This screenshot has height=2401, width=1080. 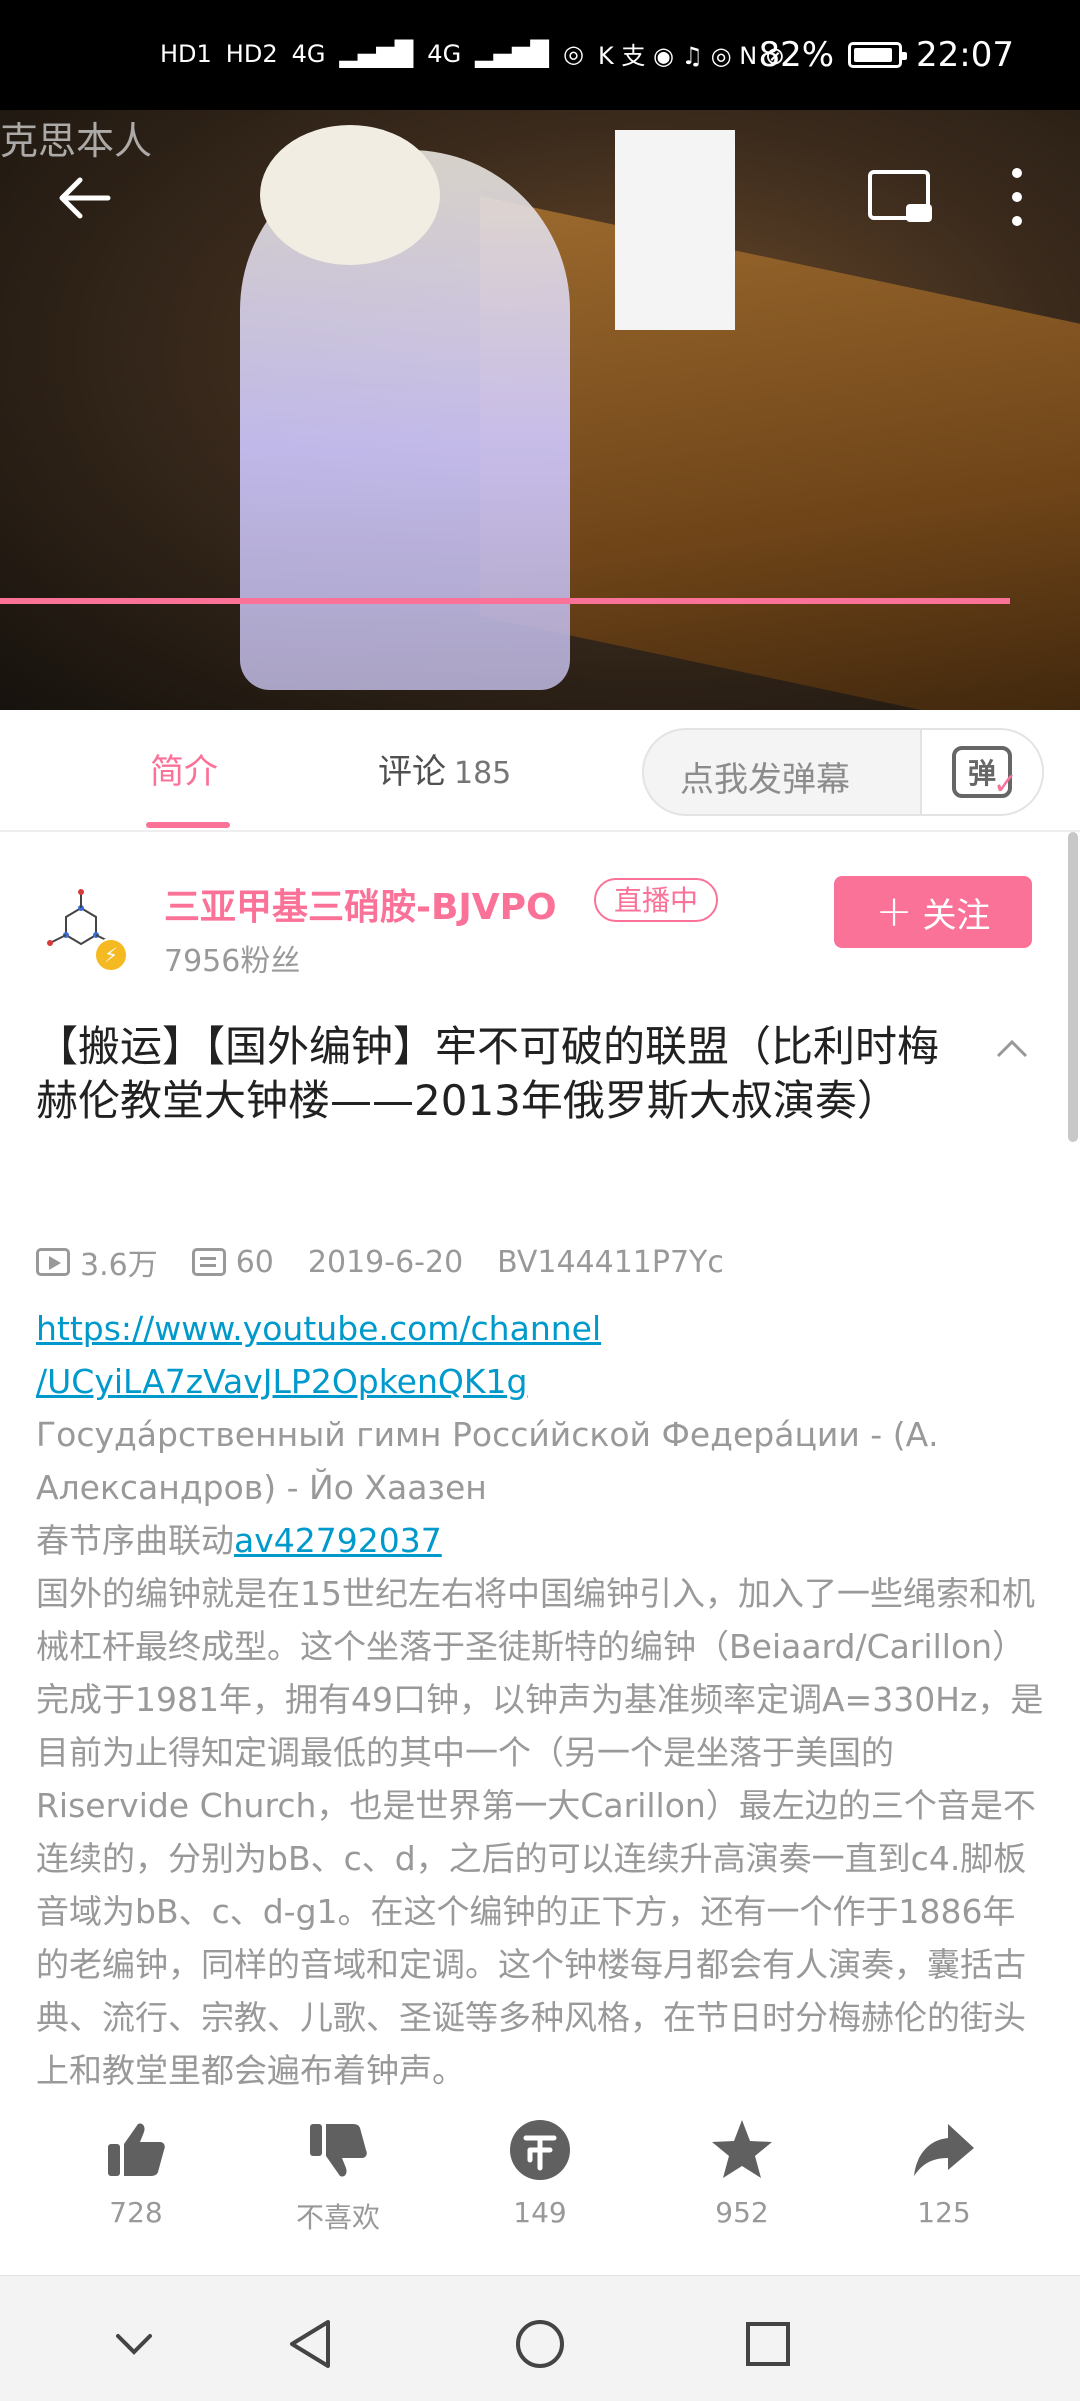 What do you see at coordinates (412, 772) in the screenshot?
I see `tab-comments-label: 评论` at bounding box center [412, 772].